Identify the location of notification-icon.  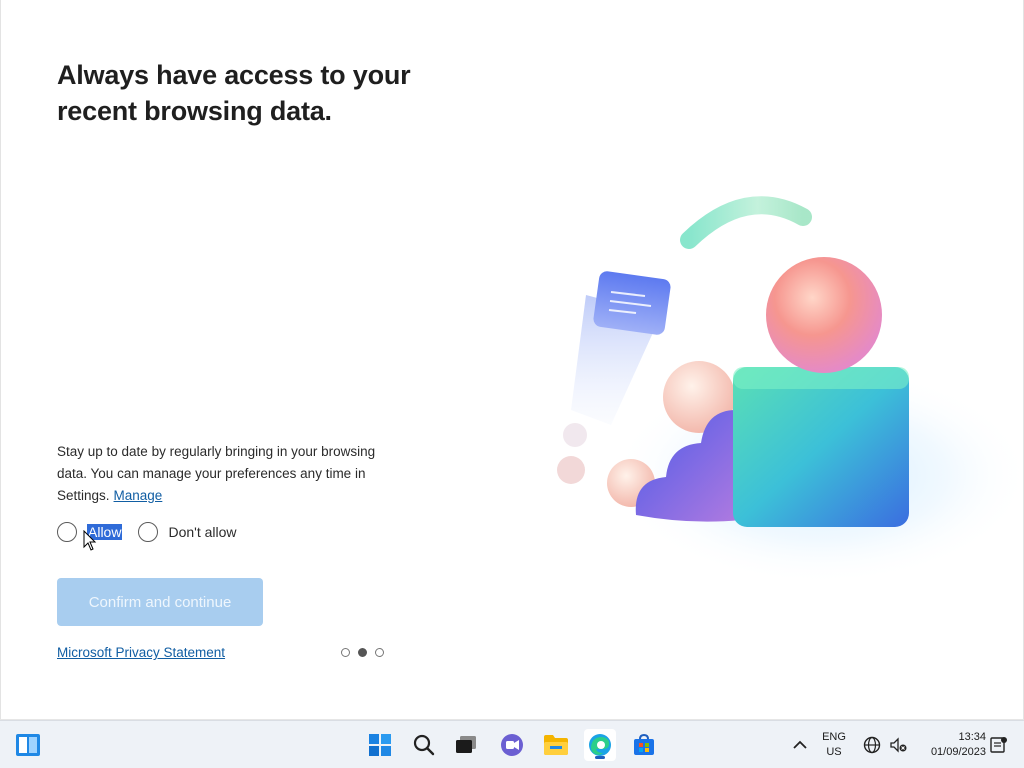
(998, 745).